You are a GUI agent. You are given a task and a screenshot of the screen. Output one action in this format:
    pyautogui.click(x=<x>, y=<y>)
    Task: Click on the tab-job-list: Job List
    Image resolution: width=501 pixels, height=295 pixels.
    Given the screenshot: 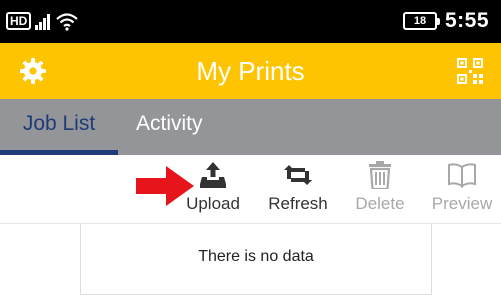 What is the action you would take?
    pyautogui.click(x=59, y=127)
    